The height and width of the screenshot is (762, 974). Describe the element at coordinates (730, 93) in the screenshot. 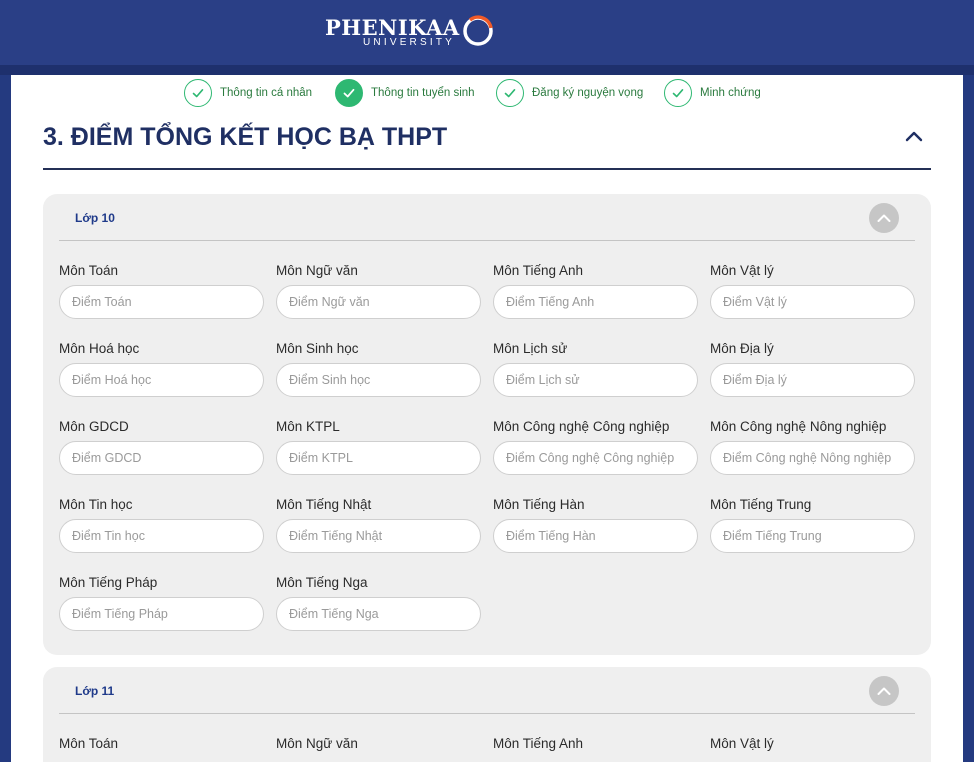

I see `step-label: Minh chứng` at that location.